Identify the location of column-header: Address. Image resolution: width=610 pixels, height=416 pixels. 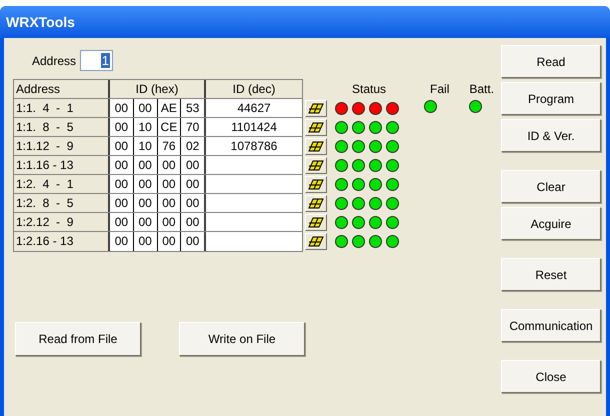
(62, 89).